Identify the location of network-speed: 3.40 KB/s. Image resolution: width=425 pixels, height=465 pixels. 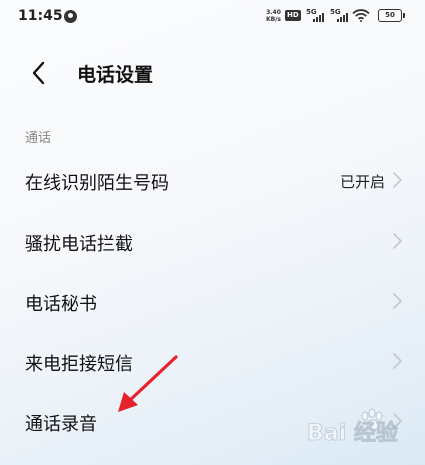
(273, 16).